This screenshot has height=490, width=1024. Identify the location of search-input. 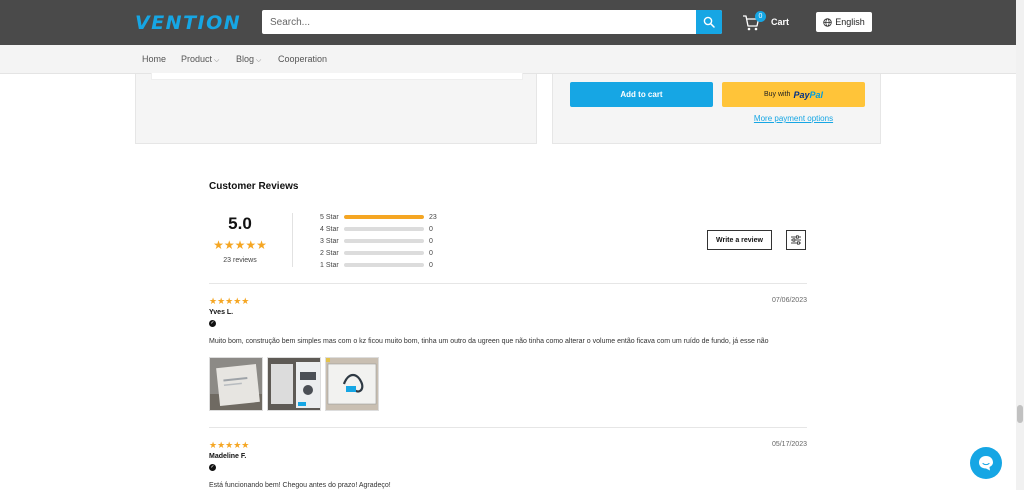
(479, 22).